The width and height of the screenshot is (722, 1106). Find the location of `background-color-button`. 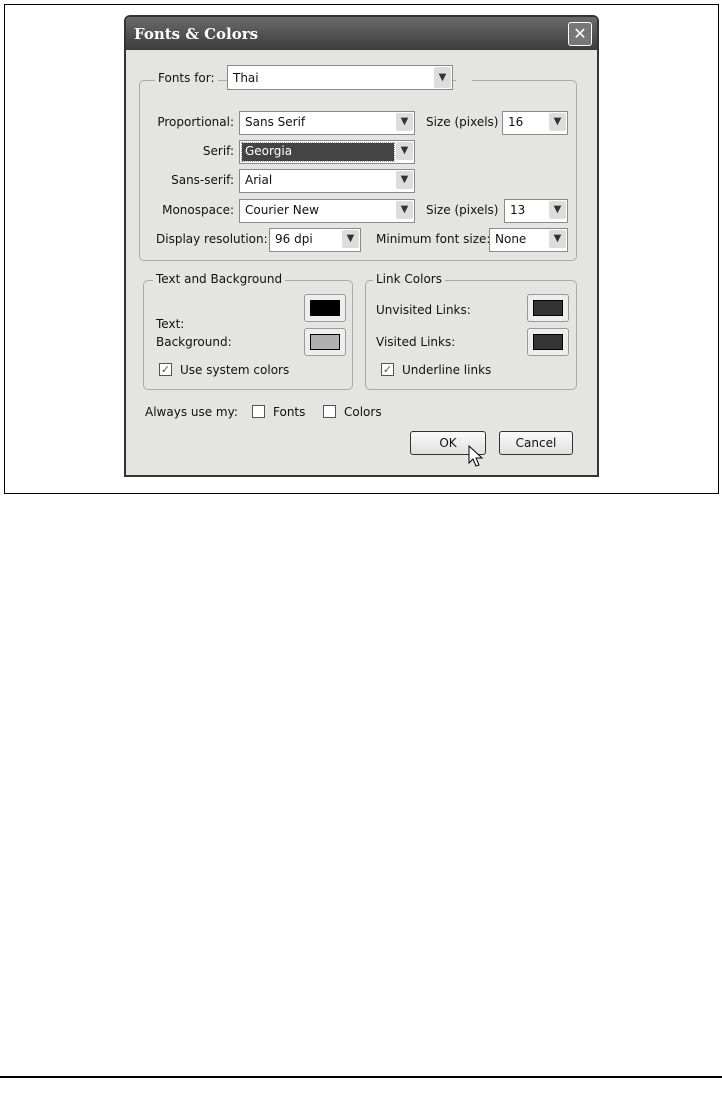

background-color-button is located at coordinates (325, 342).